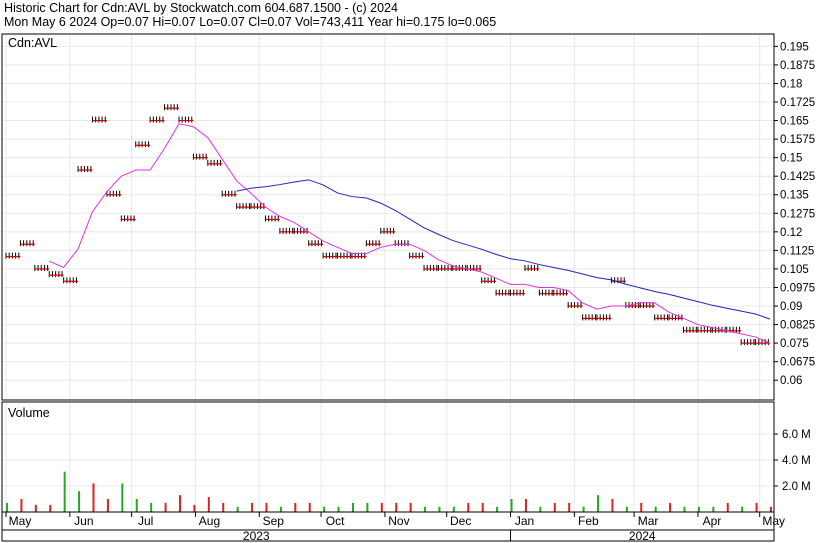  What do you see at coordinates (791, 159) in the screenshot?
I see `price-tick-label: 0.15` at bounding box center [791, 159].